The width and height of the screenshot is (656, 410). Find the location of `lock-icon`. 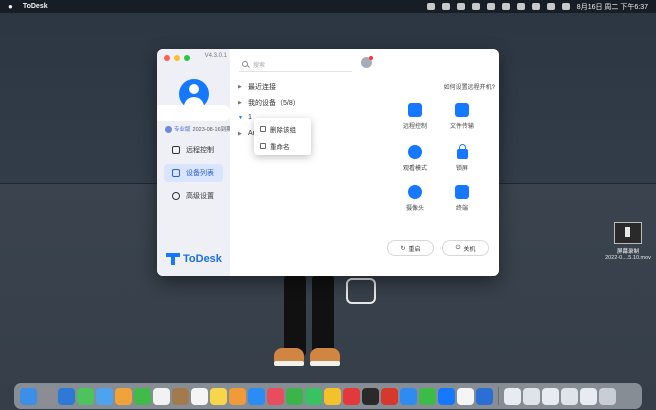

lock-icon is located at coordinates (462, 151).